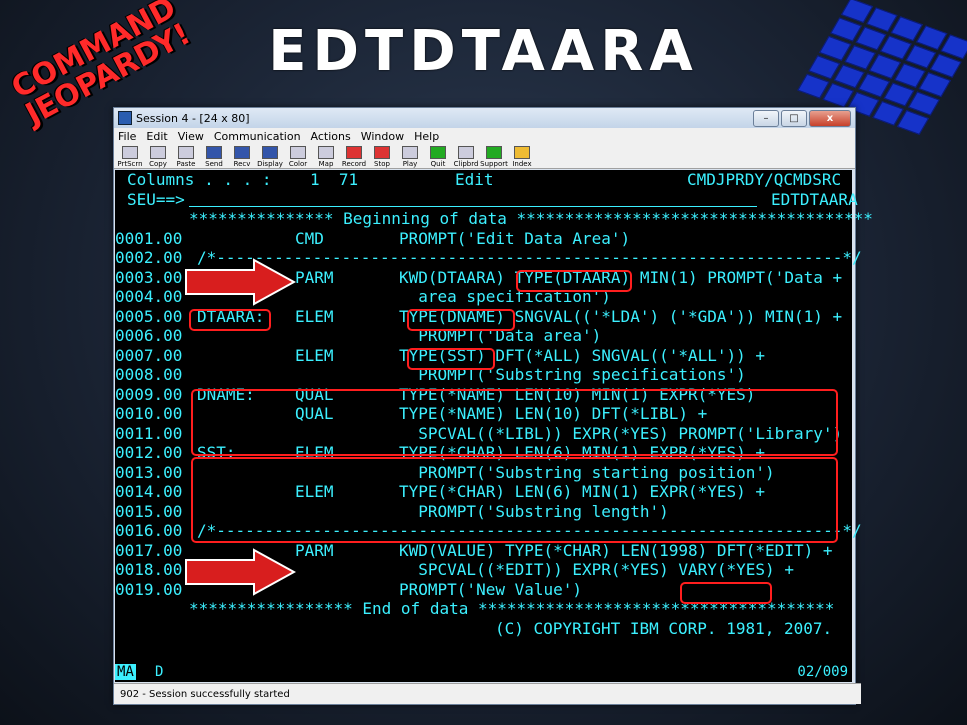 Image resolution: width=967 pixels, height=725 pixels. Describe the element at coordinates (298, 164) in the screenshot. I see `toolbar-label: Color` at that location.